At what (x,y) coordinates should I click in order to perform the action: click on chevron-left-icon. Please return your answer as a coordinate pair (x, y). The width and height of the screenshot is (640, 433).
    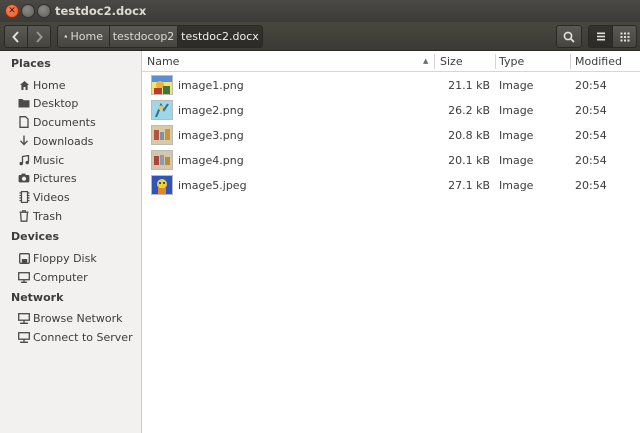
    Looking at the image, I should click on (15, 36).